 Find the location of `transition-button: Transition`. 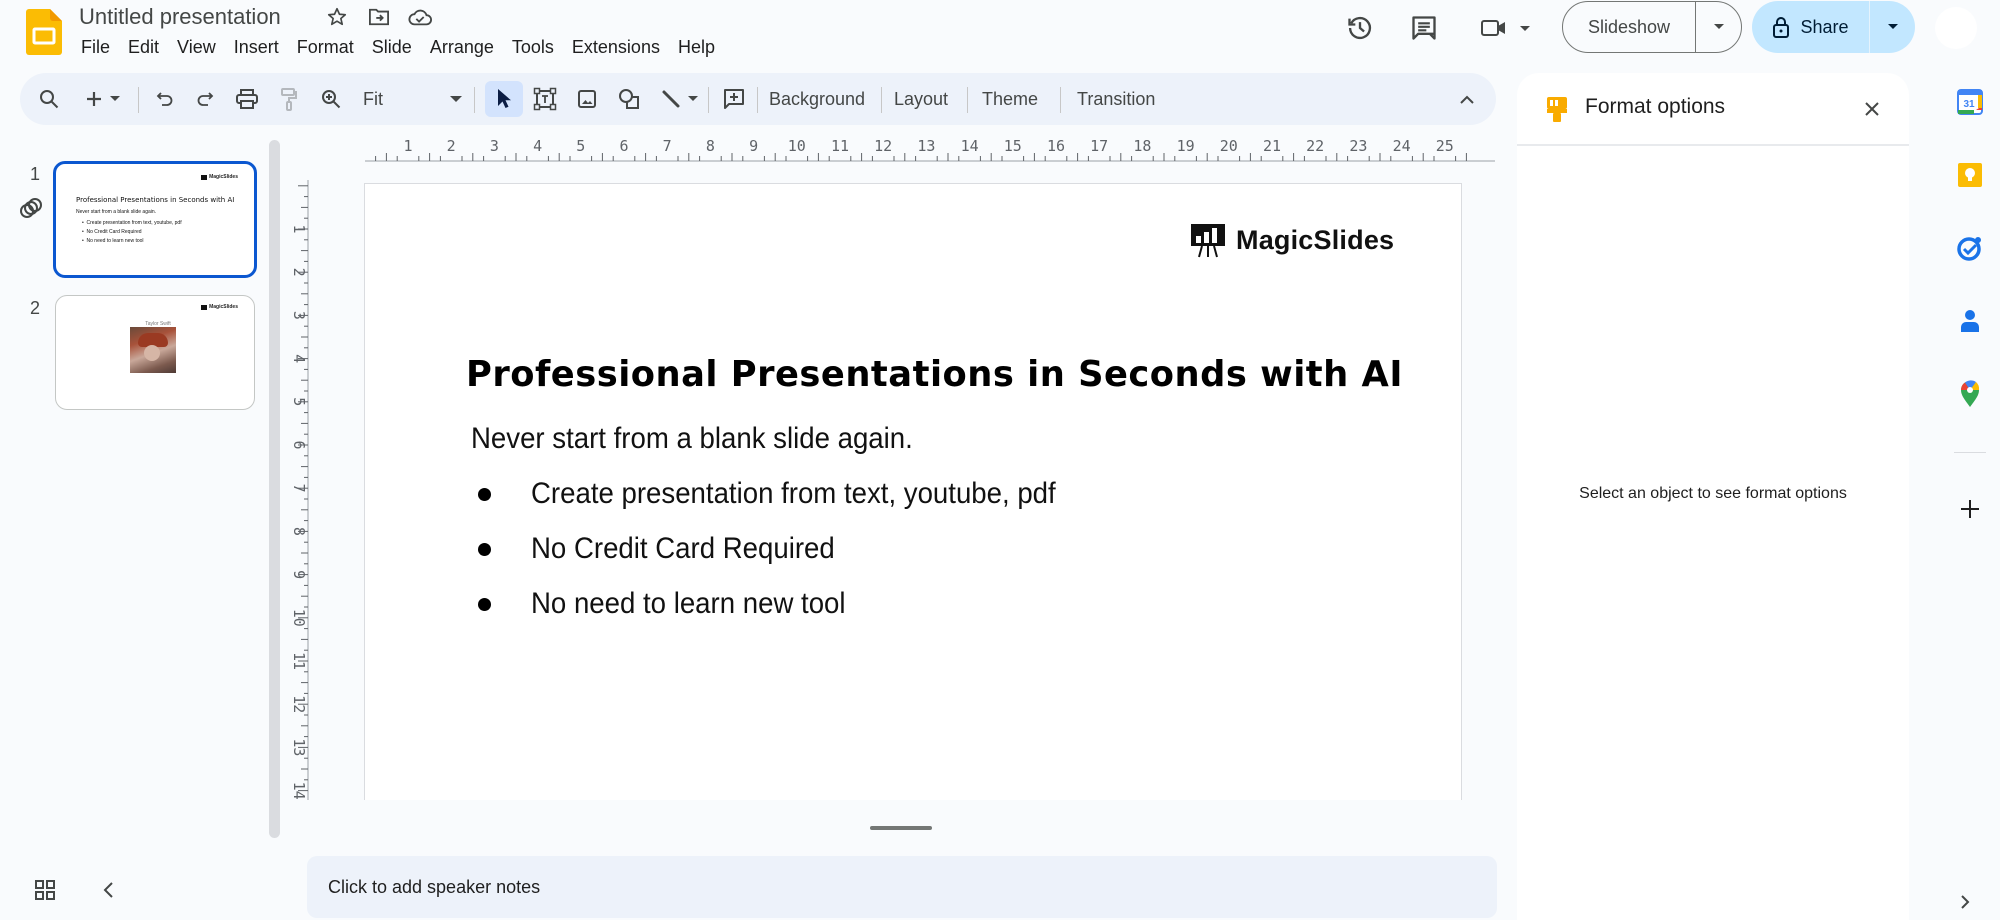

transition-button: Transition is located at coordinates (1116, 99).